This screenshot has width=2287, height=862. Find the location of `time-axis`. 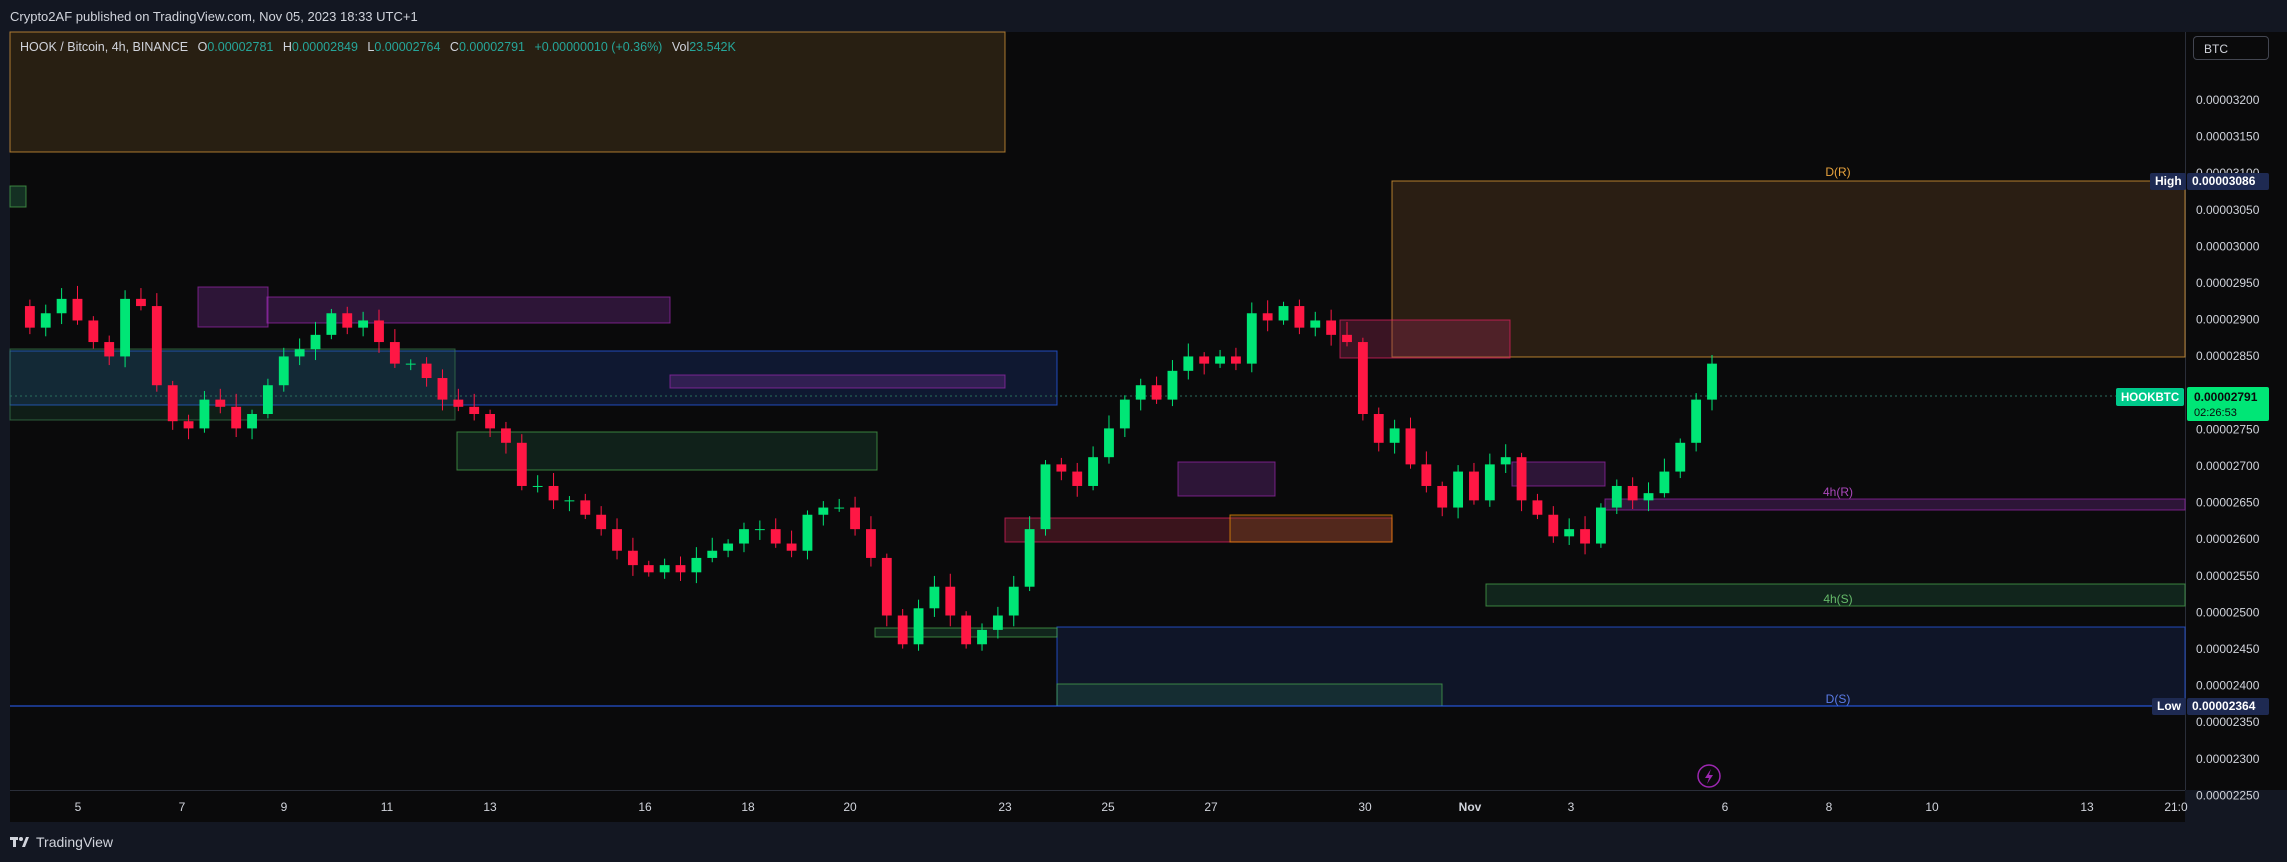

time-axis is located at coordinates (1097, 806).